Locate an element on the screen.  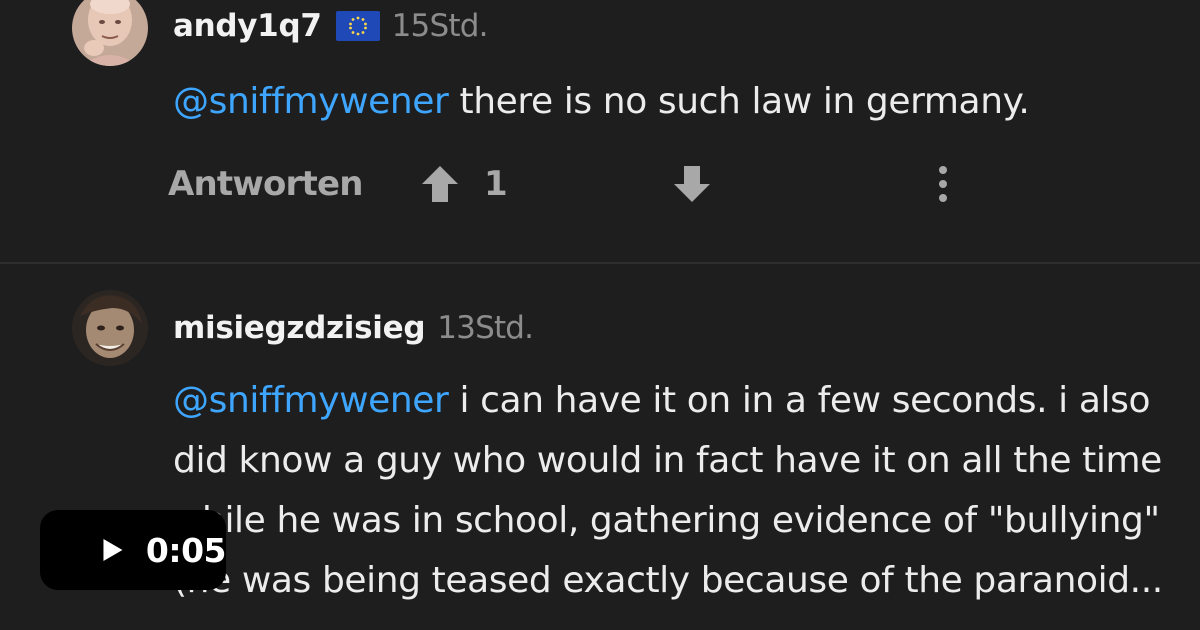
video-play-button: 0:05 is located at coordinates (133, 550).